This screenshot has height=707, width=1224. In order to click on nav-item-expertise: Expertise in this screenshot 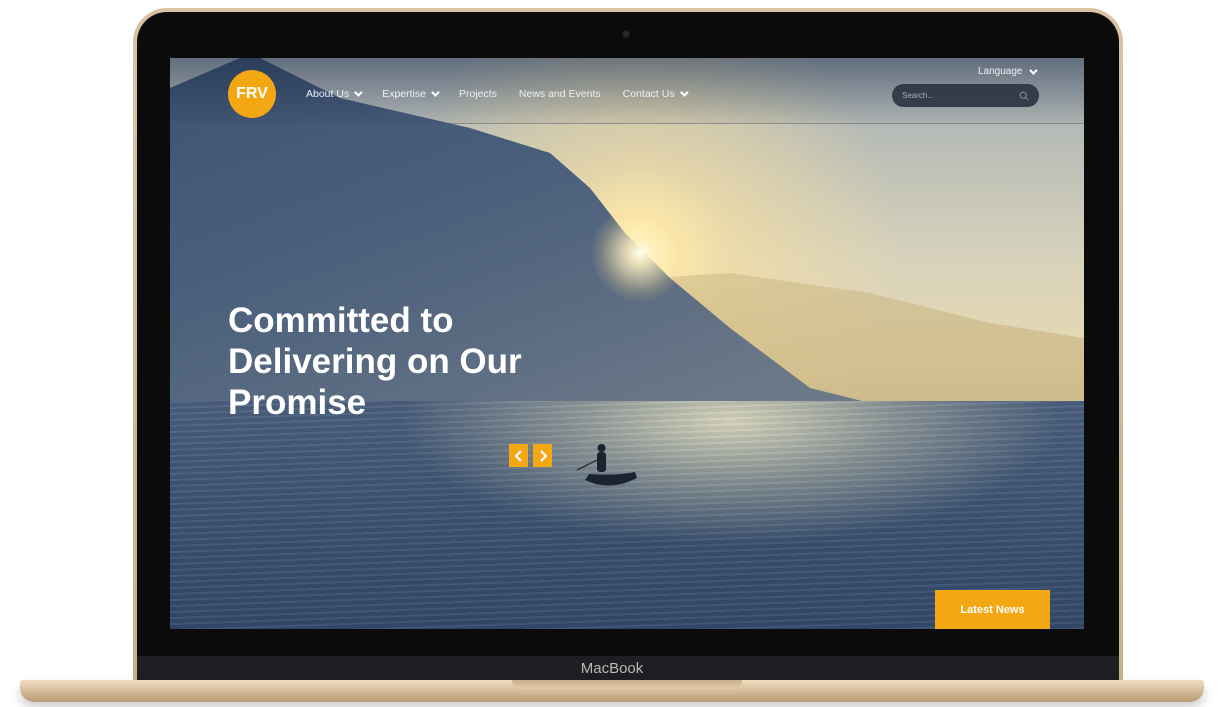, I will do `click(411, 94)`.